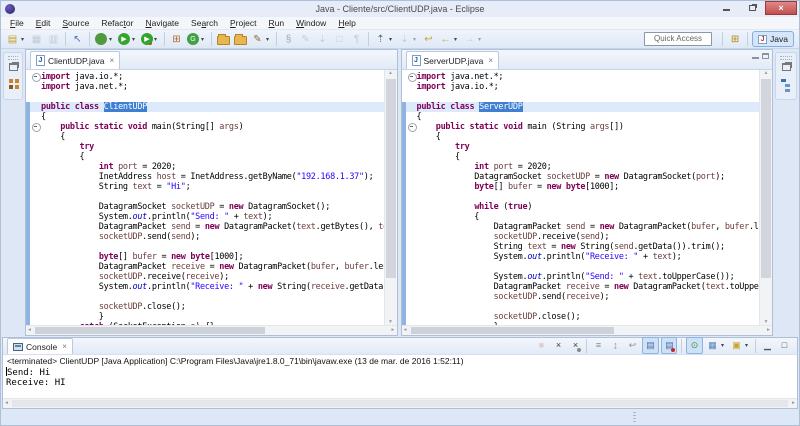  Describe the element at coordinates (580, 257) in the screenshot. I see `code-line: System.out.println("Receive: " + text);` at that location.